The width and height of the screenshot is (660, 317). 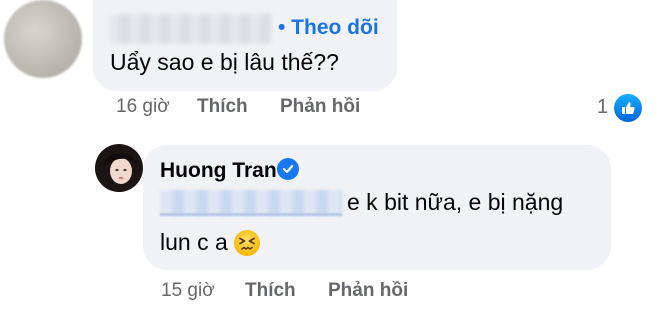 What do you see at coordinates (222, 107) in the screenshot?
I see `like-button: Thích` at bounding box center [222, 107].